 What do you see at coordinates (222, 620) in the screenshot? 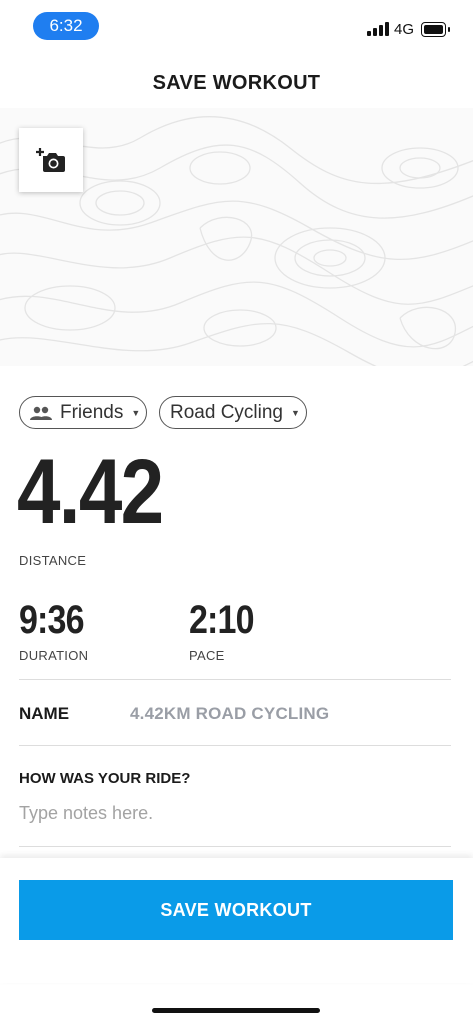
I see `pace-value: 2:10` at bounding box center [222, 620].